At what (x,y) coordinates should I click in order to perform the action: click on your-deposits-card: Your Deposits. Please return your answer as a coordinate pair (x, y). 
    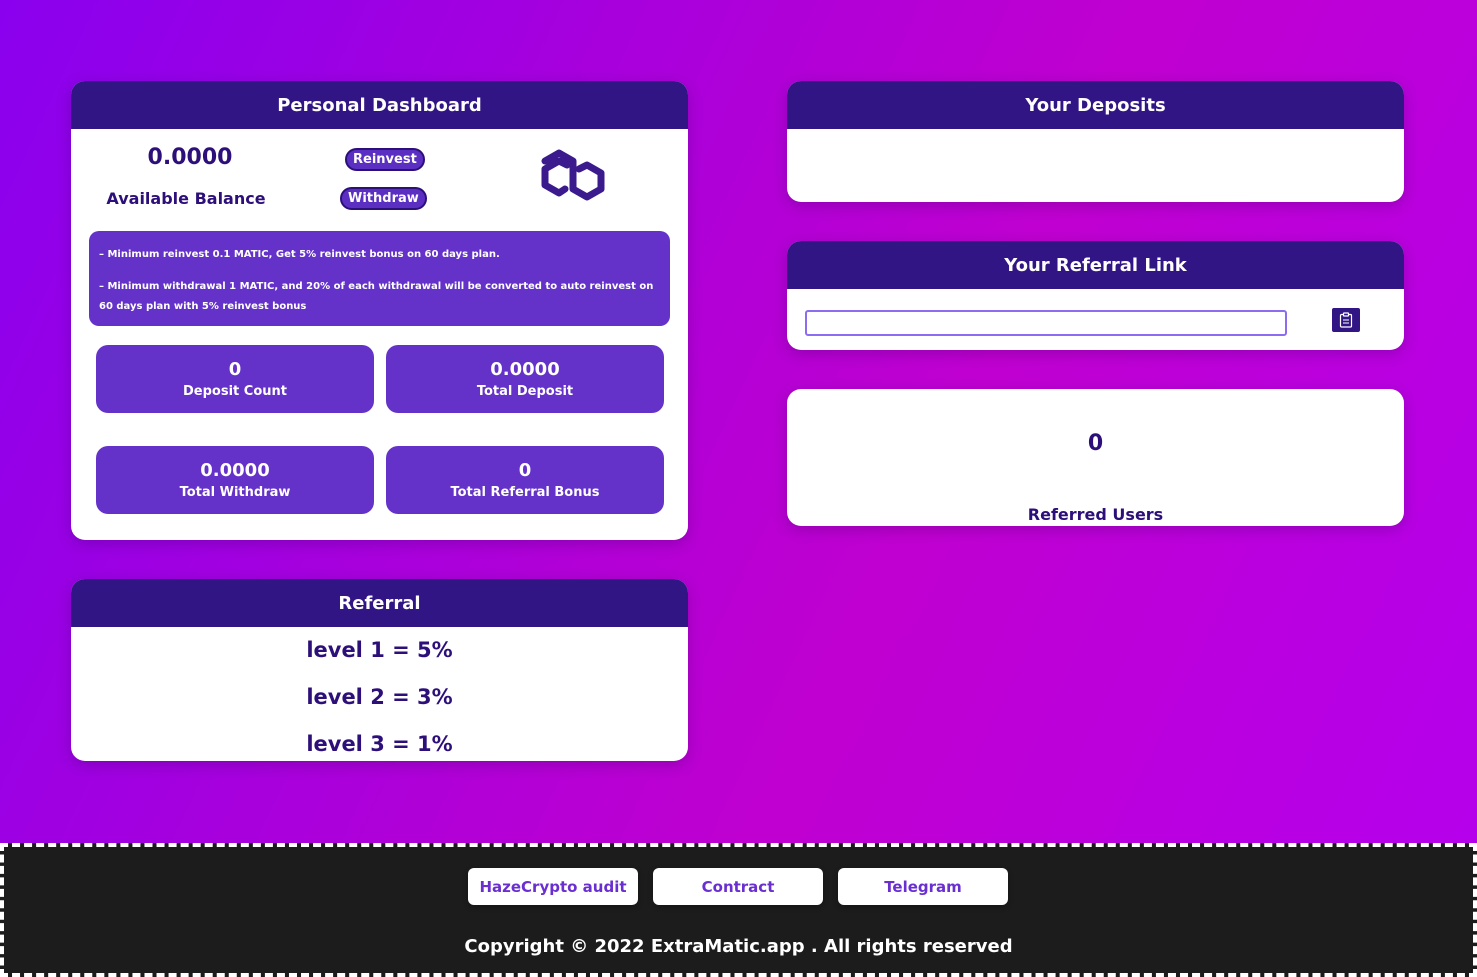
    Looking at the image, I should click on (1095, 141).